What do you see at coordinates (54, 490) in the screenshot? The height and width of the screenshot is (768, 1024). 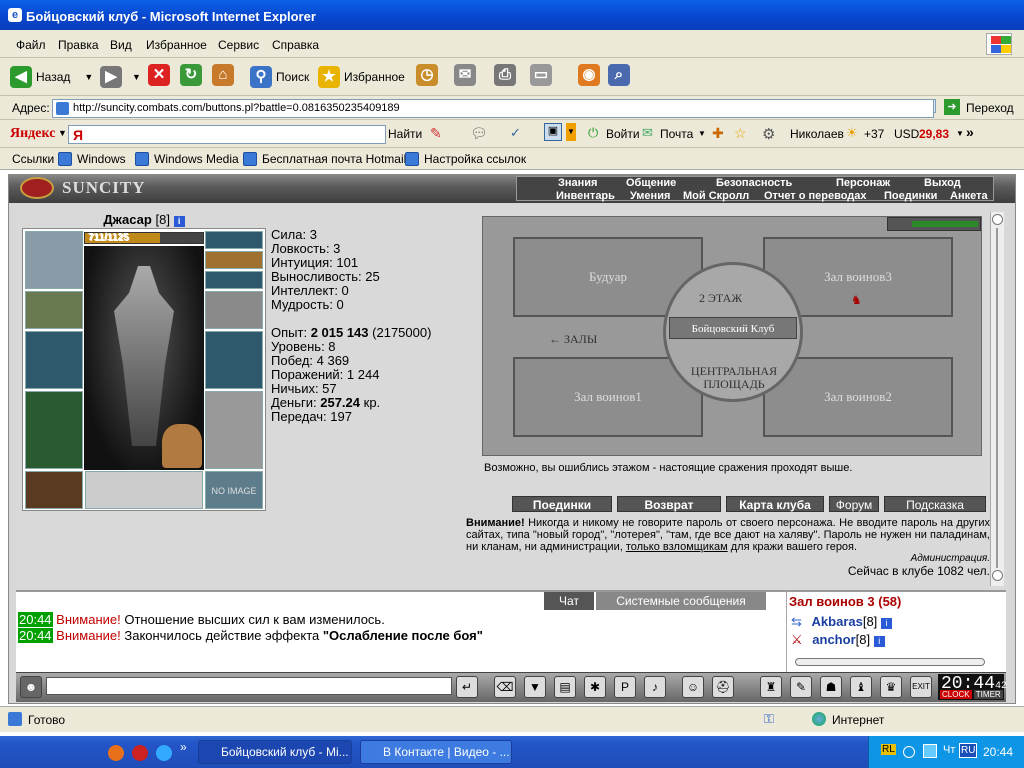 I see `belt-slot` at bounding box center [54, 490].